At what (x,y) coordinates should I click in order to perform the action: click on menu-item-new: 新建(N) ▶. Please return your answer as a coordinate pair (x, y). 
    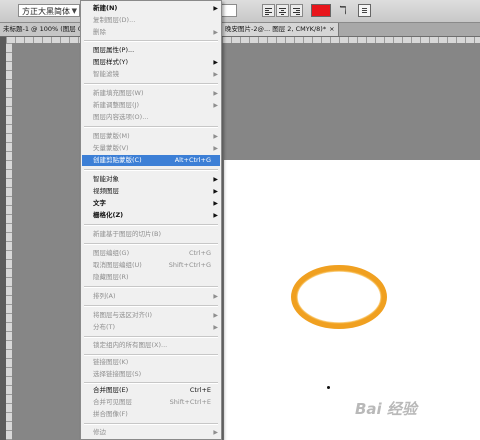
    Looking at the image, I should click on (151, 8).